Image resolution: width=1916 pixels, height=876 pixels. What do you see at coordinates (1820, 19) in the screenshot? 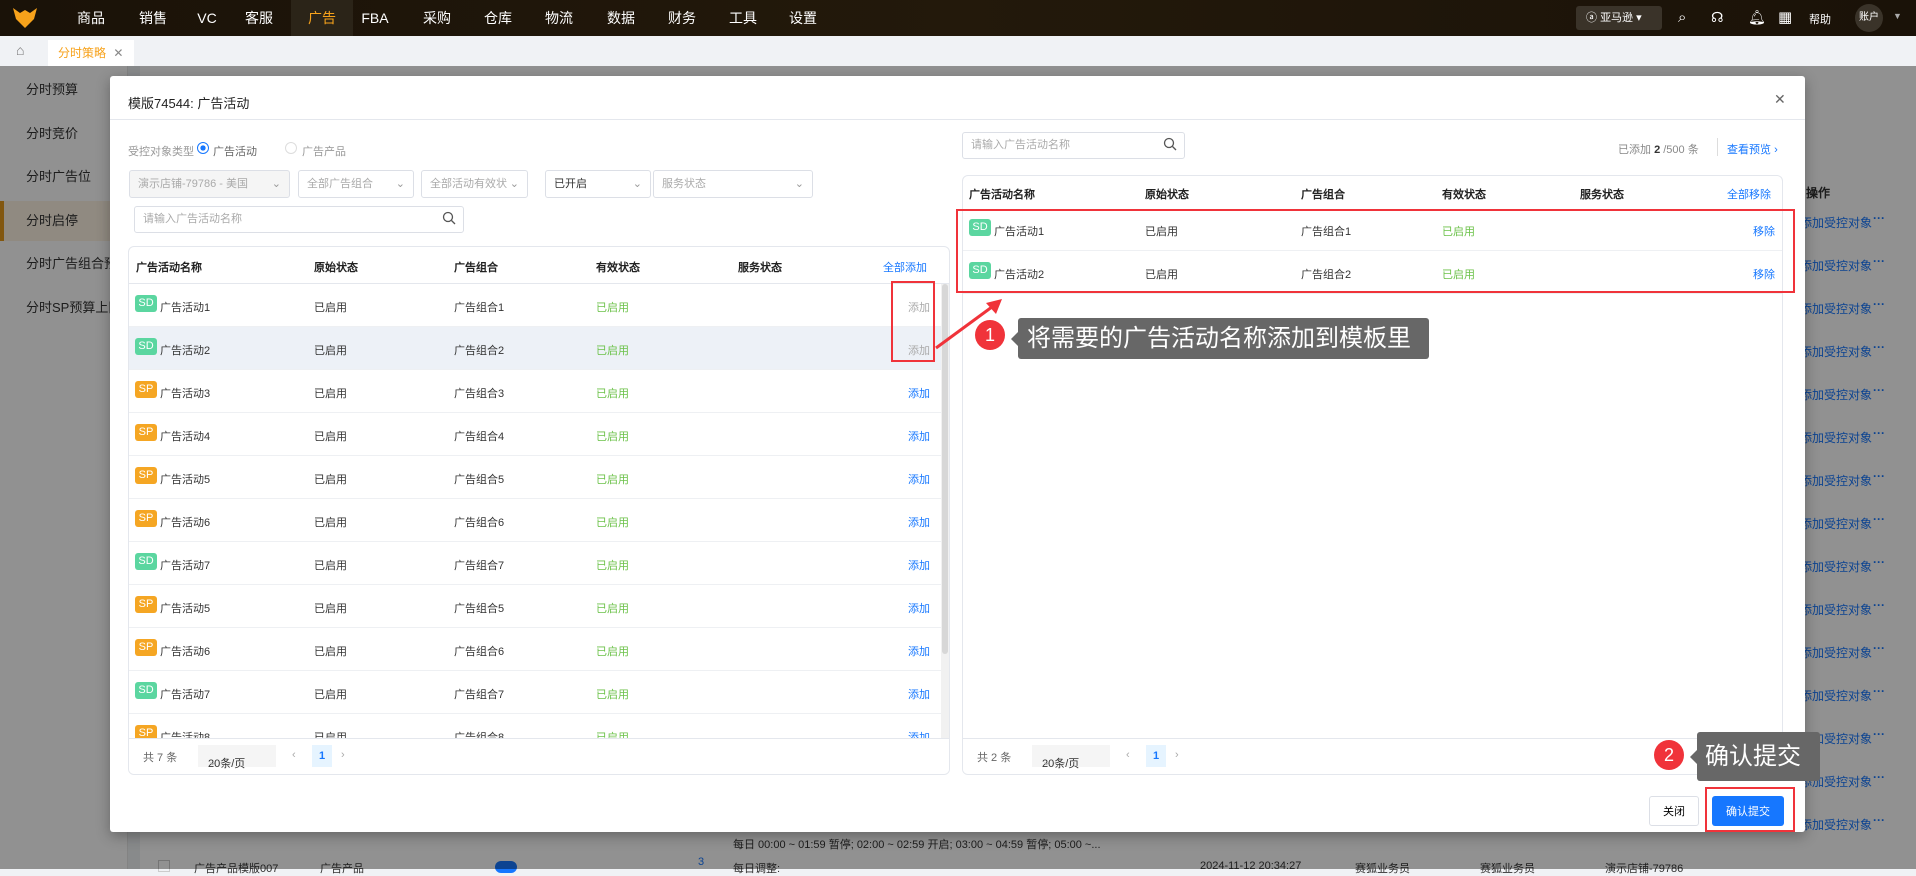
I see `help-link: 帮助` at bounding box center [1820, 19].